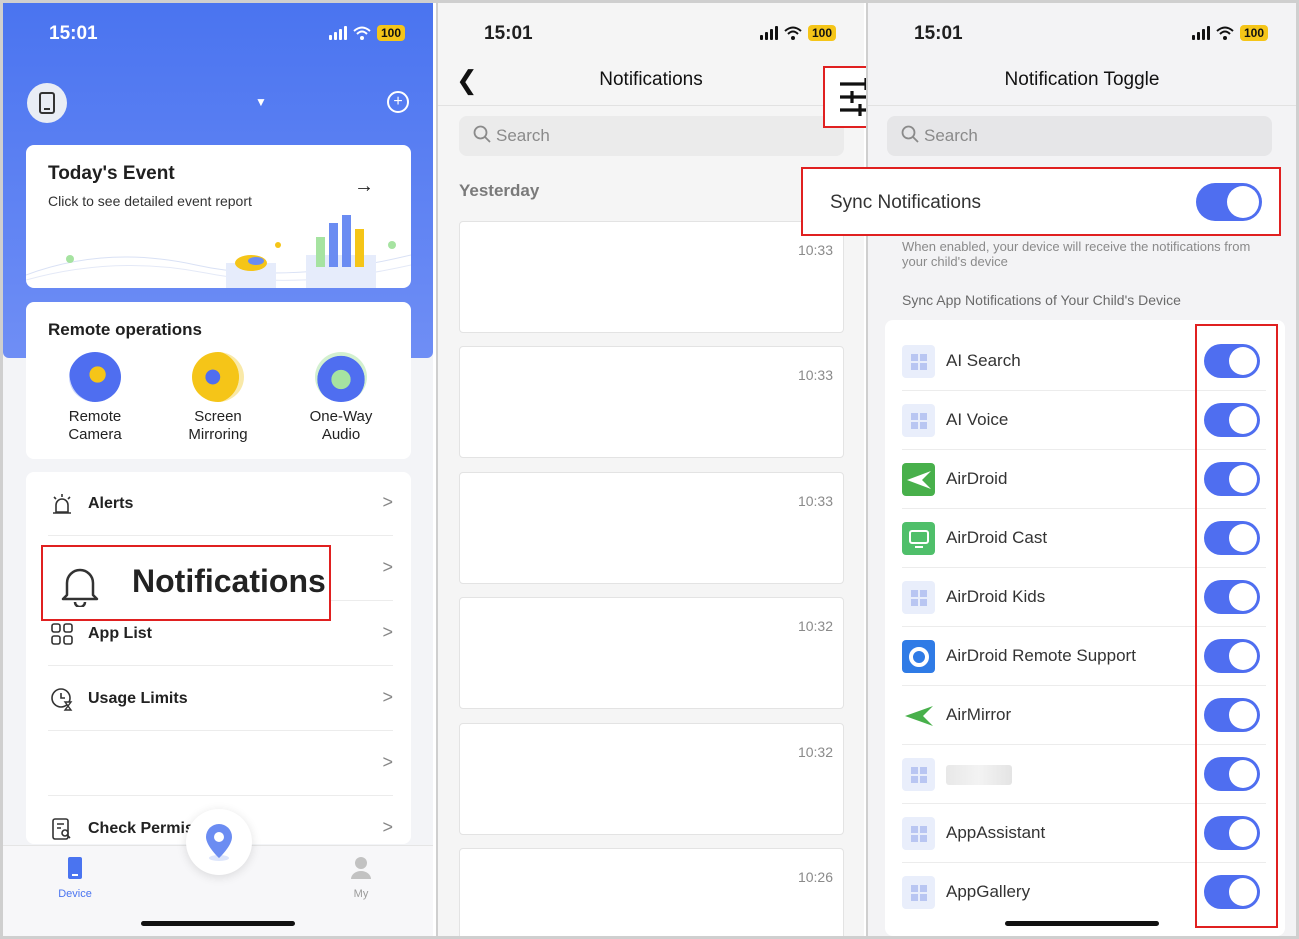  Describe the element at coordinates (218, 425) in the screenshot. I see `screen-mirroring-label: Screen Mirroring` at that location.